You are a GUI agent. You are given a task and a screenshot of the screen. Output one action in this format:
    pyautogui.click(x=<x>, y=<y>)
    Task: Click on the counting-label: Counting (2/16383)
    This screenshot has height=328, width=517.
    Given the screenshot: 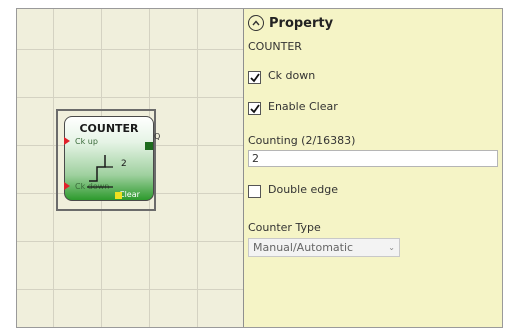 What is the action you would take?
    pyautogui.click(x=302, y=140)
    